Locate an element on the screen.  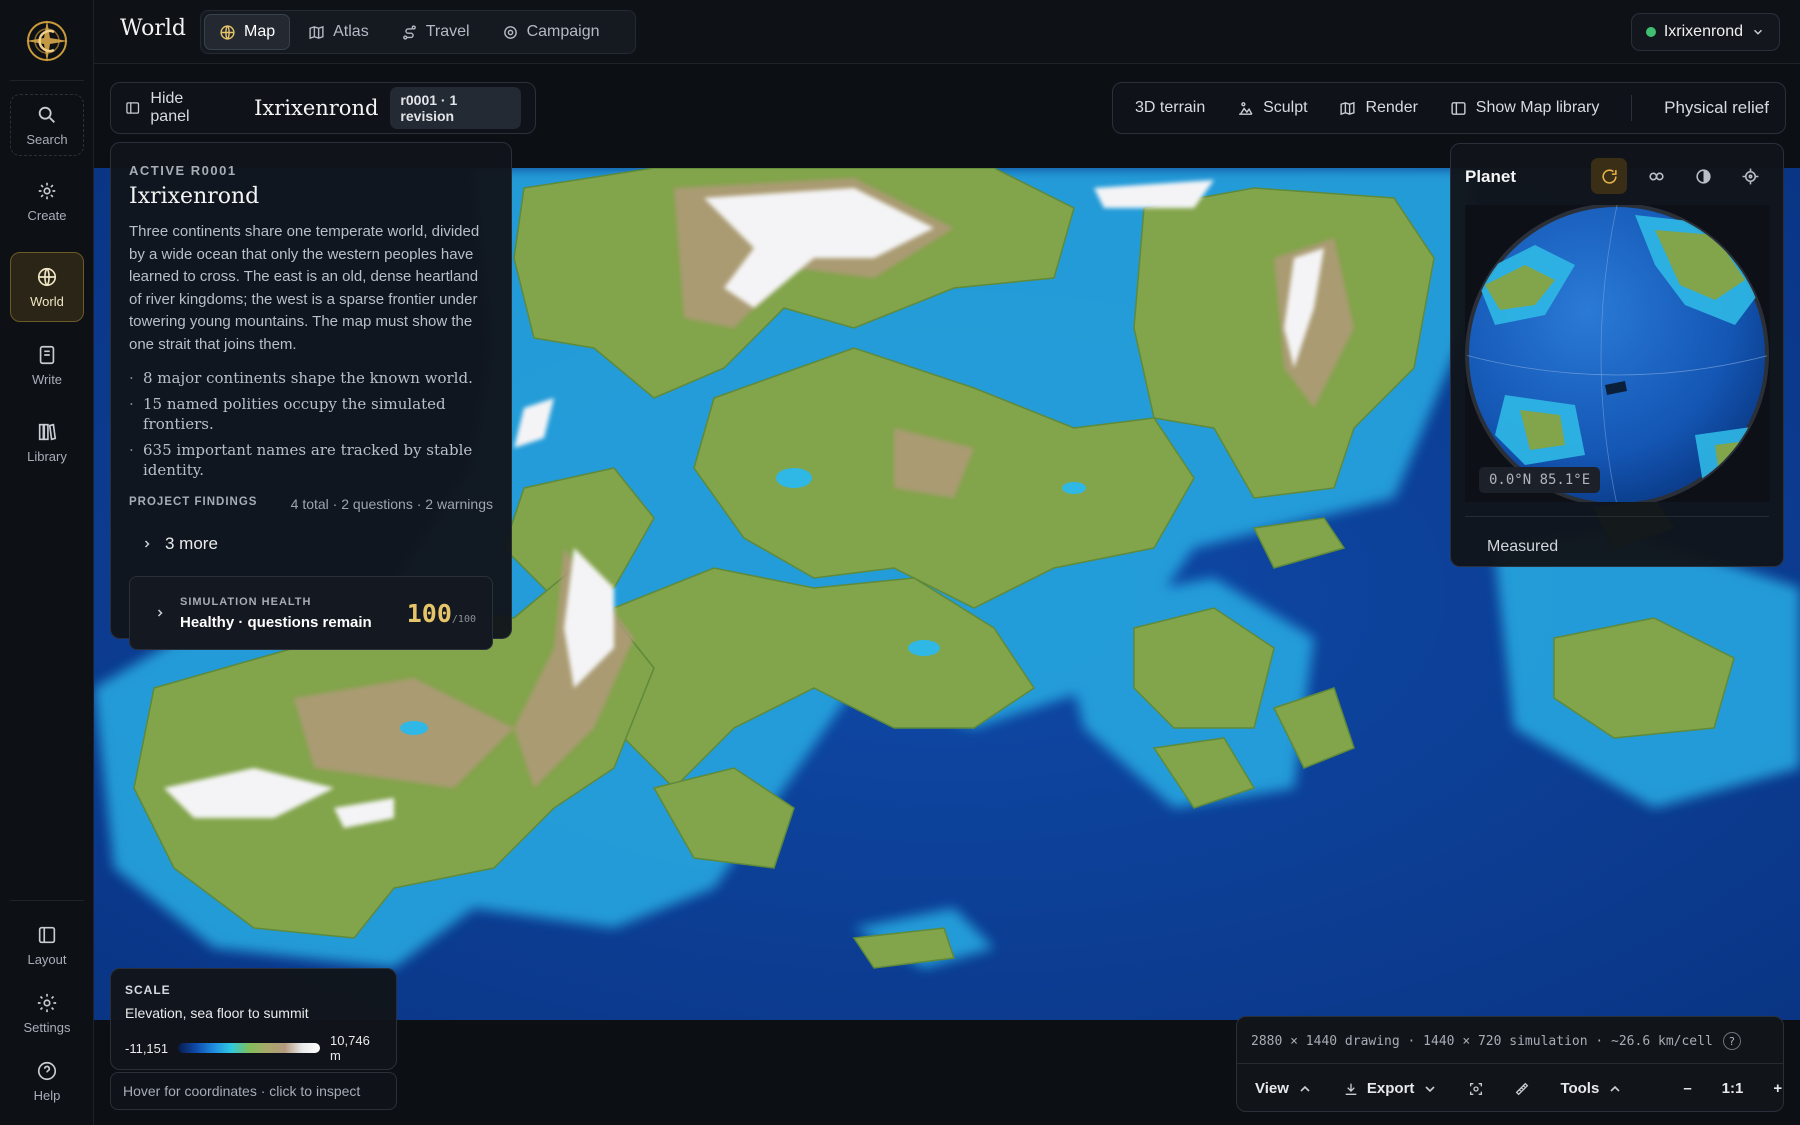
refresh-icon is located at coordinates (1609, 176).